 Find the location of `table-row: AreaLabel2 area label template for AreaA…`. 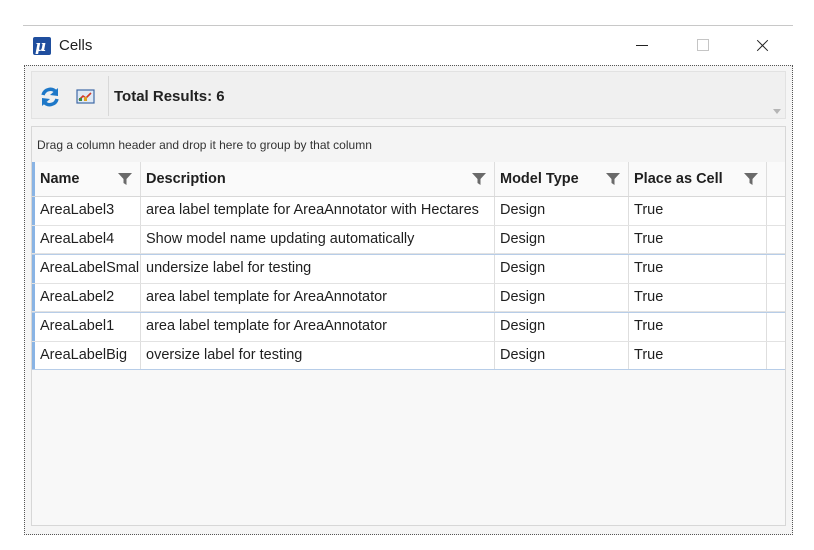

table-row: AreaLabel2 area label template for AreaA… is located at coordinates (408, 297).